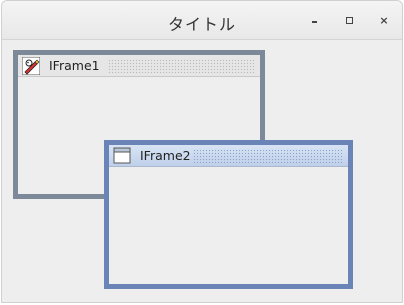 The width and height of the screenshot is (404, 305). I want to click on minimize-icon, so click(314, 22).